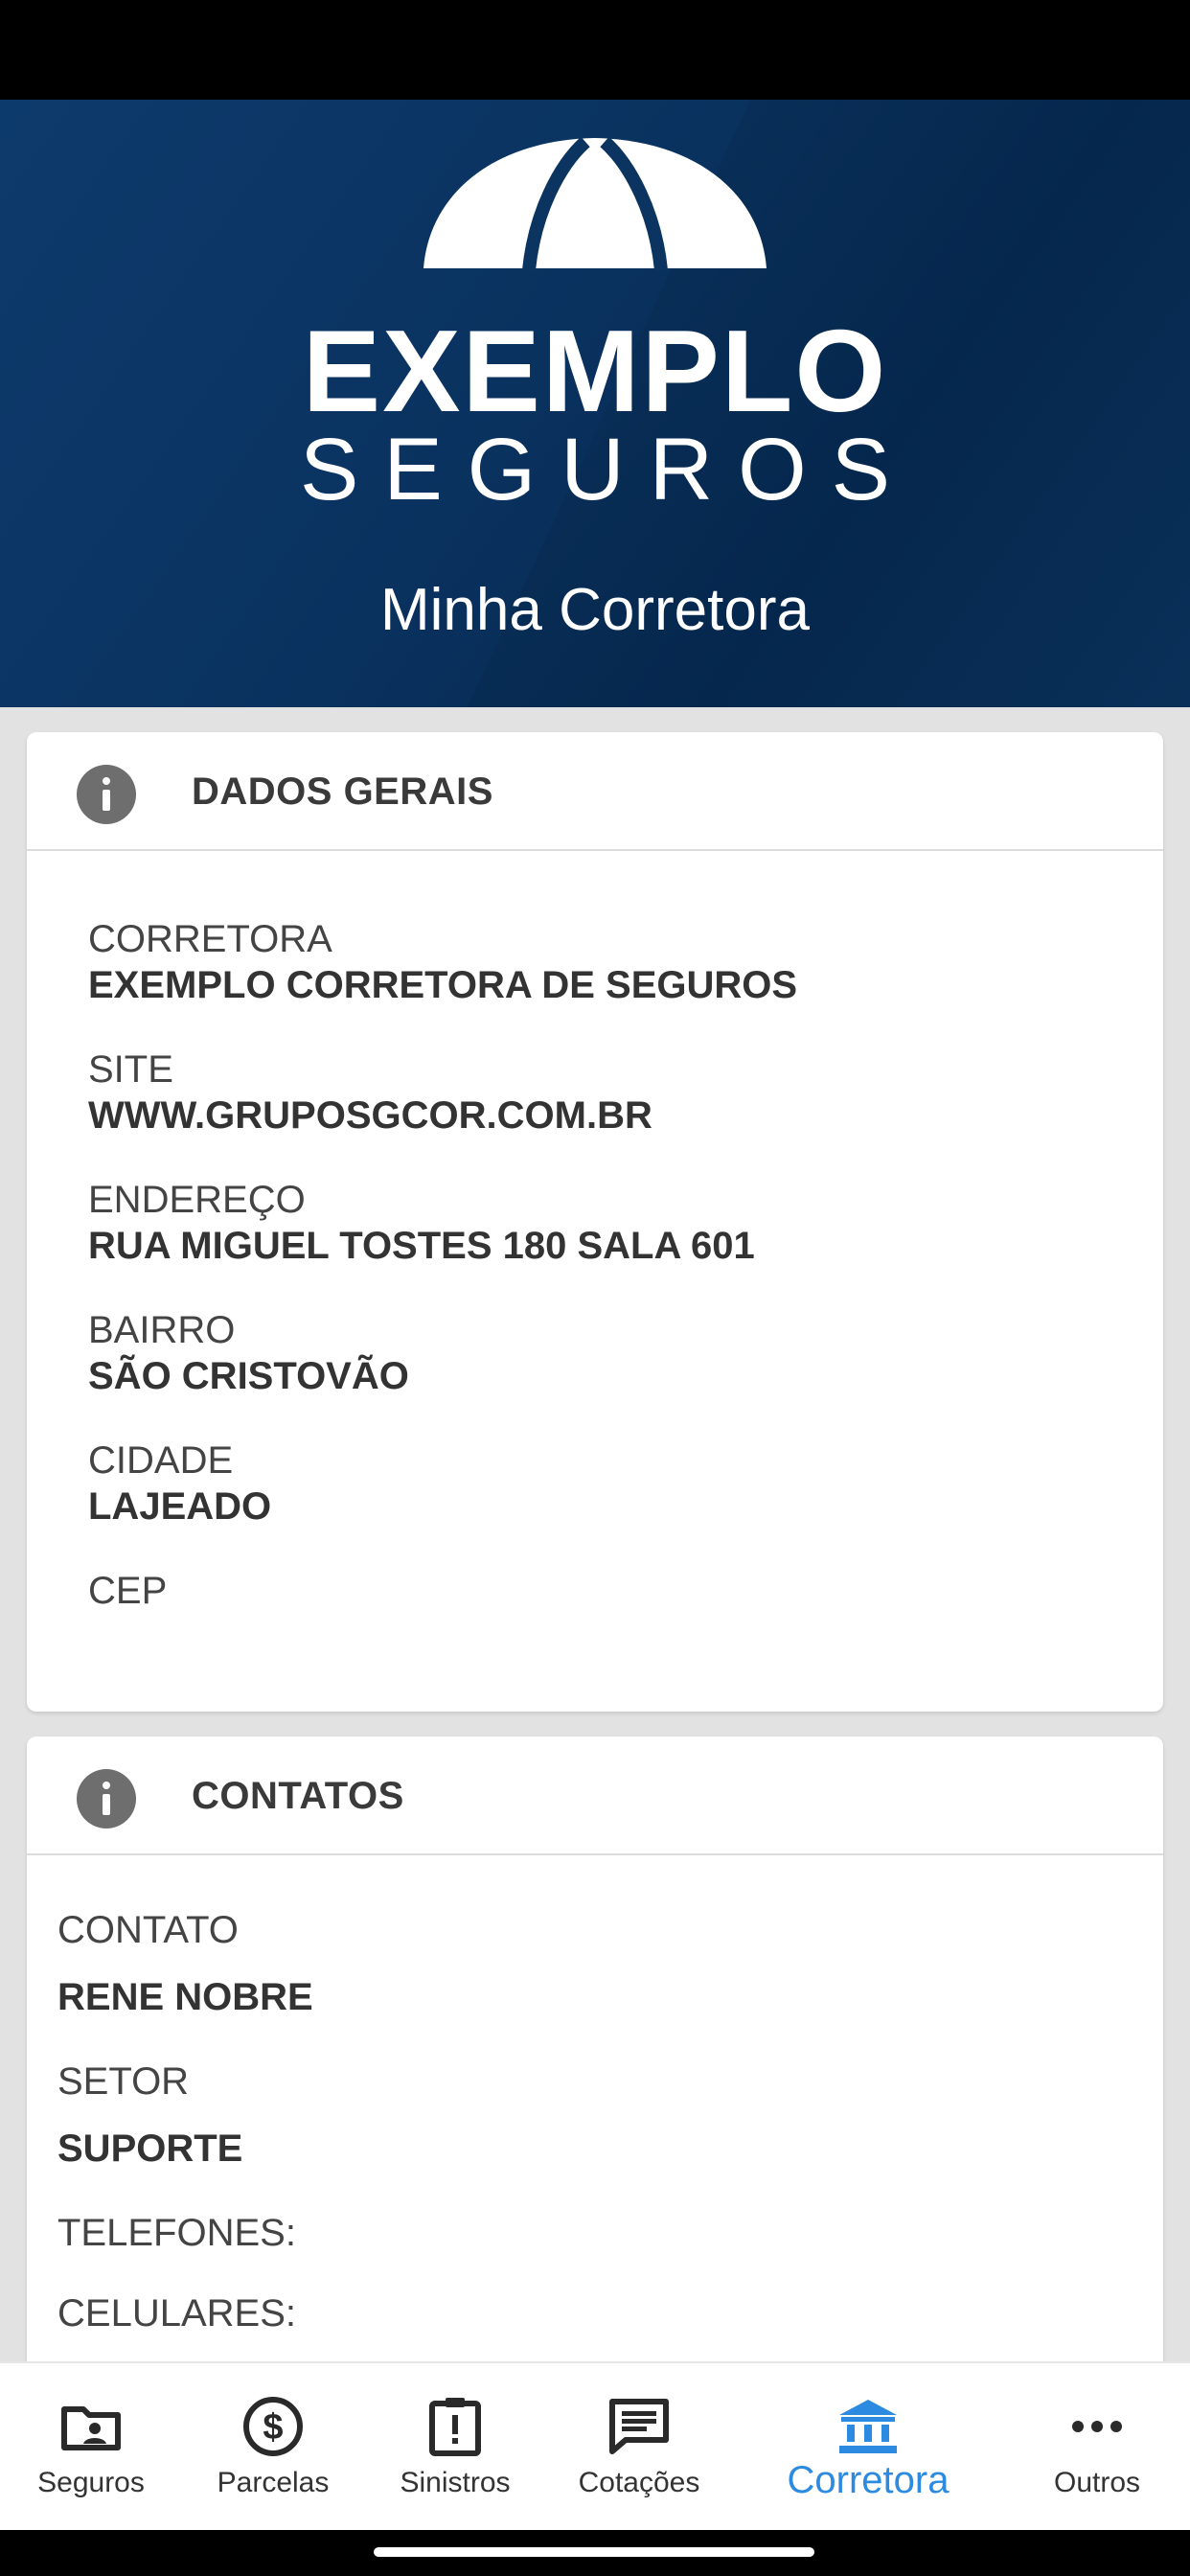 This screenshot has height=2576, width=1190. I want to click on endereco-label: ENDEREÇO, so click(197, 1200).